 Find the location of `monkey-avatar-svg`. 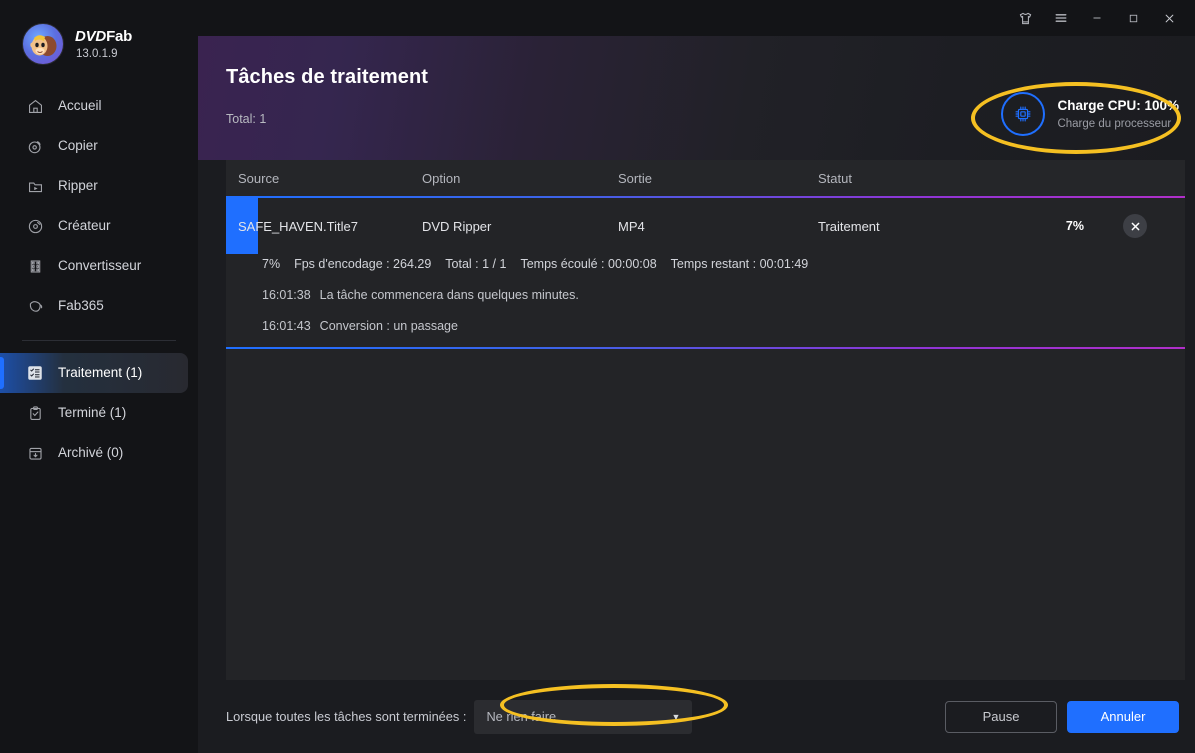

monkey-avatar-svg is located at coordinates (43, 45).